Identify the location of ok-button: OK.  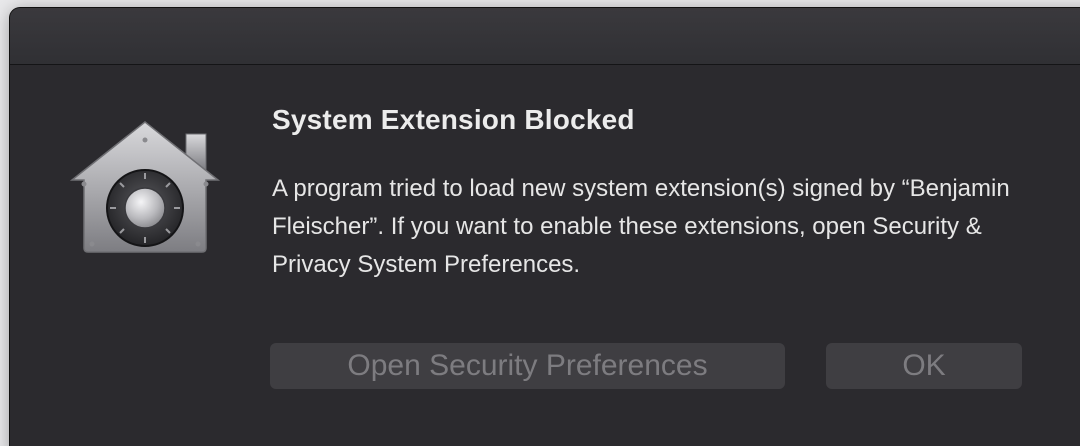
(924, 366).